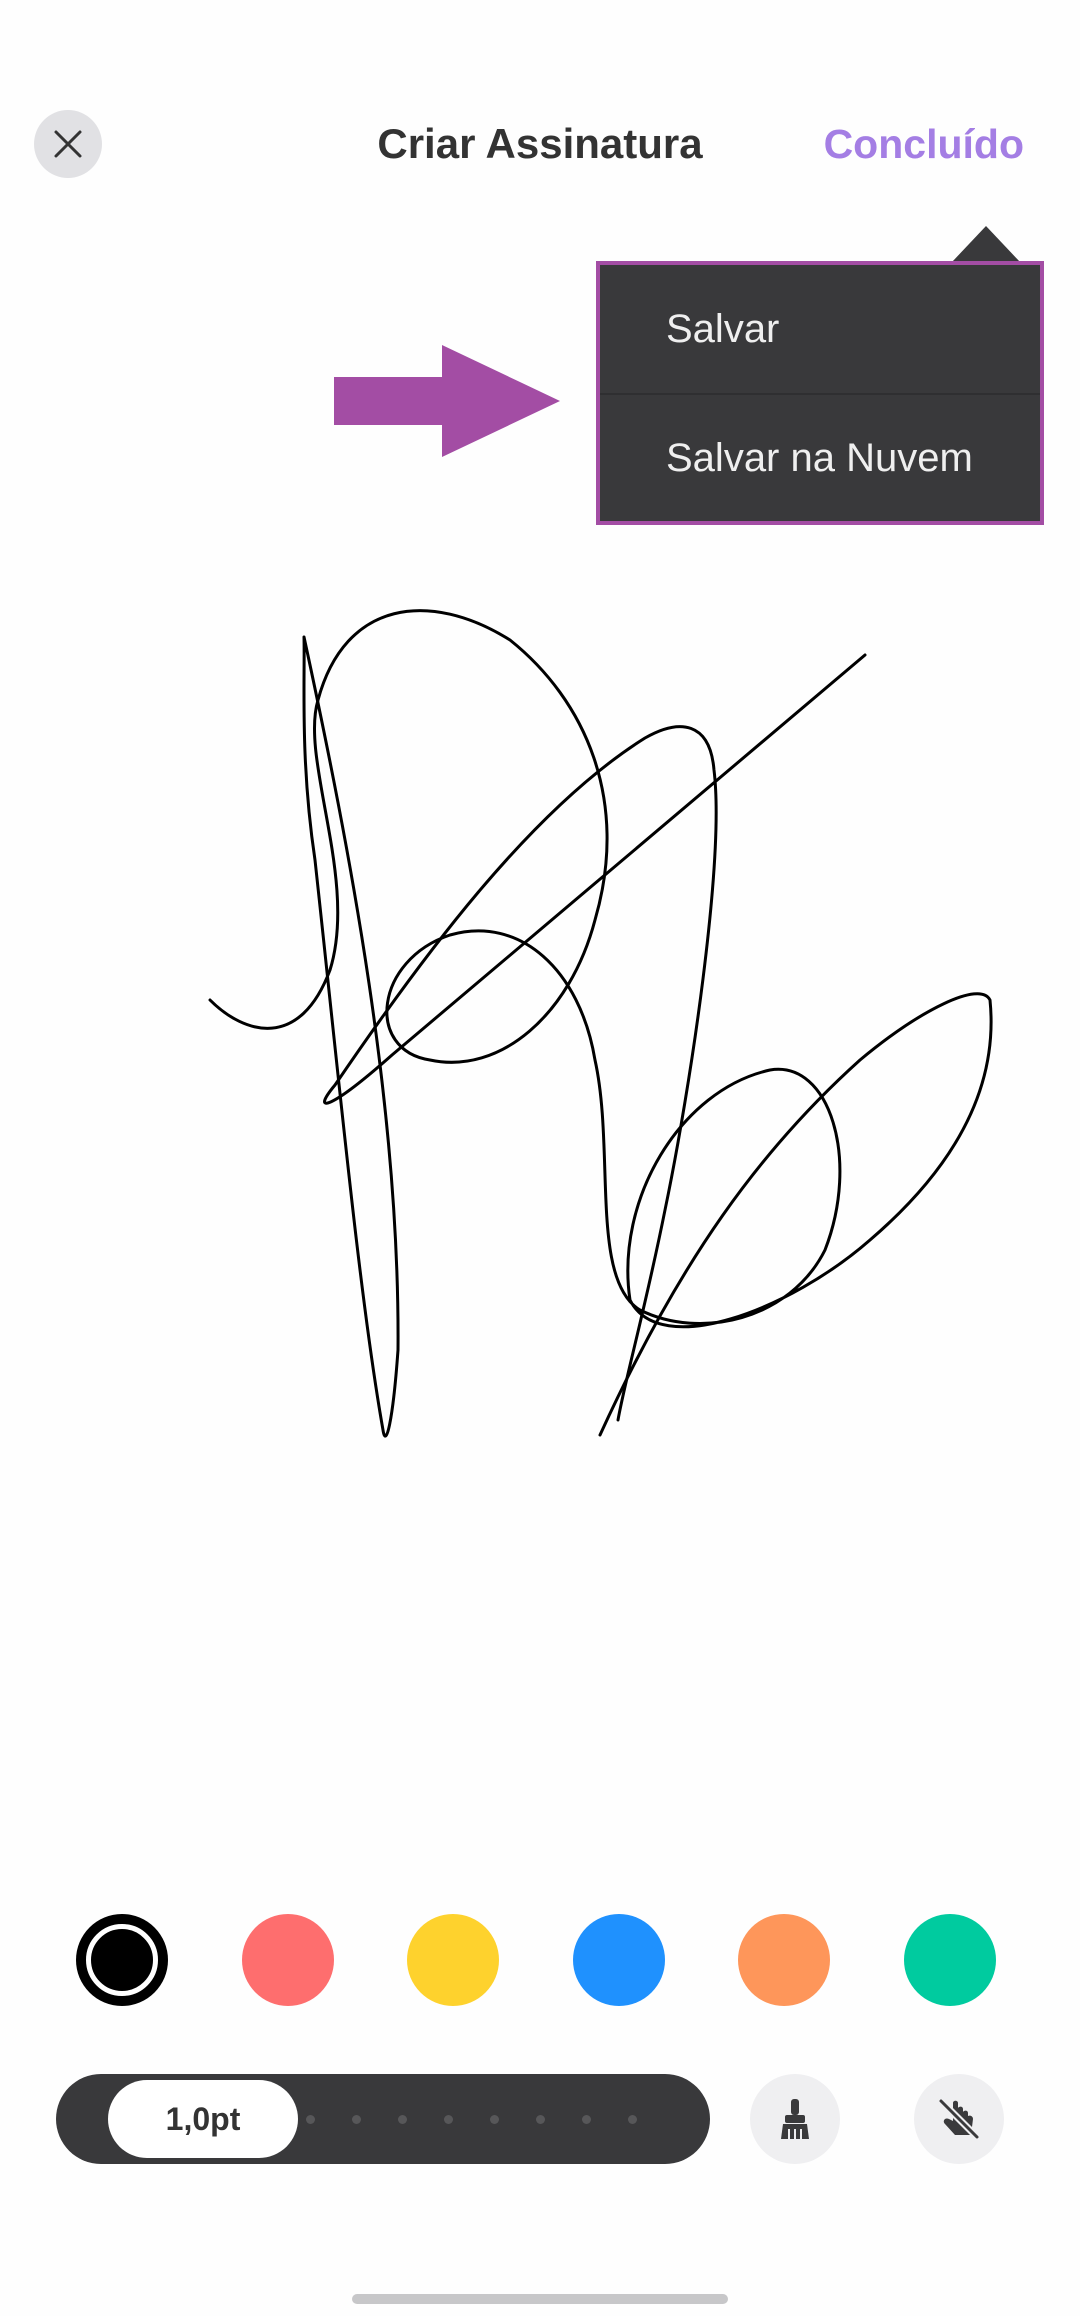 This screenshot has width=1080, height=2316. I want to click on save-options-menu: Salvar Salvar na Nuvem, so click(820, 393).